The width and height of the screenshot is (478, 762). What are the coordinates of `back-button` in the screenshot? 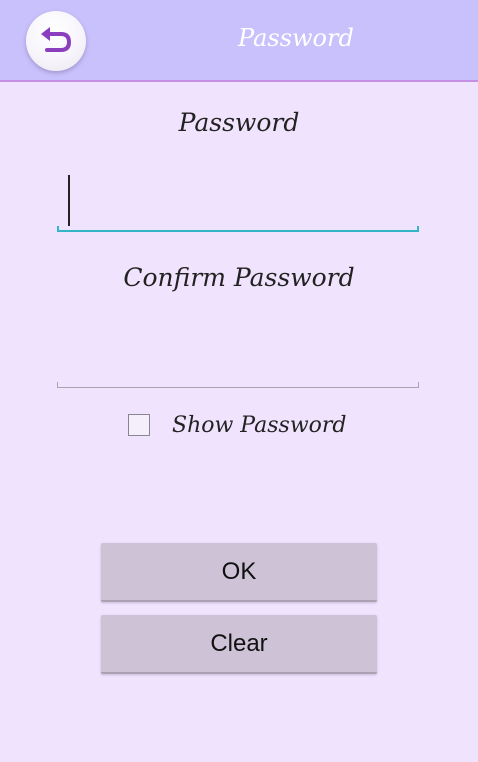 It's located at (56, 41).